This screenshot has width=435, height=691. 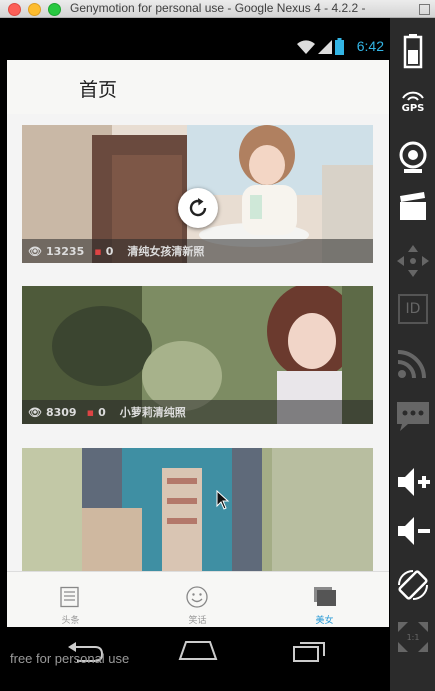 I want to click on signal-icon, so click(x=325, y=47).